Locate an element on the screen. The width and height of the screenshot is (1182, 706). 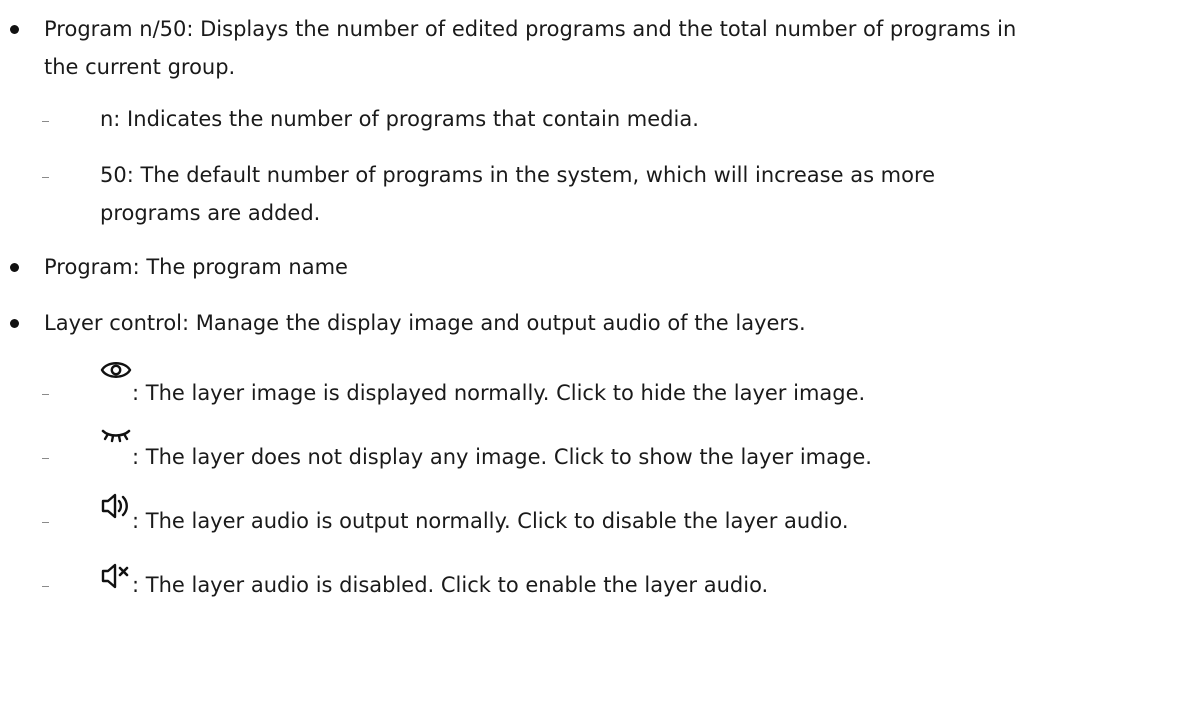
bullet-program-name: Program: The program name is located at coordinates (179, 267).